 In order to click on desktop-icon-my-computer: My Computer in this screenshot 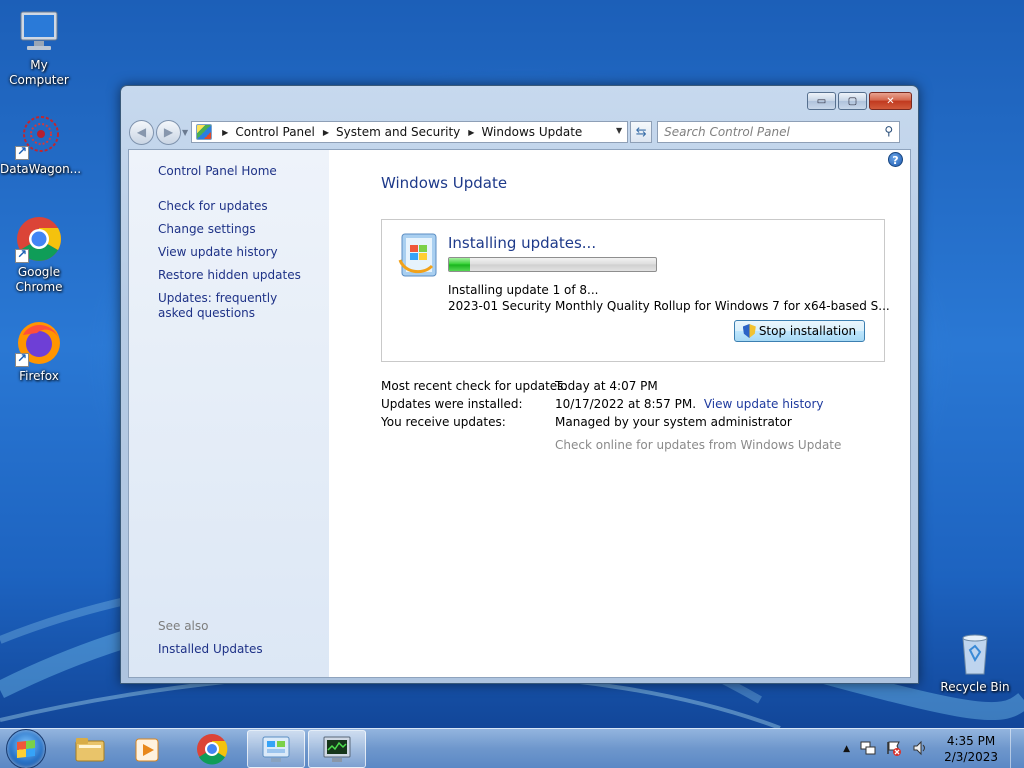, I will do `click(39, 48)`.